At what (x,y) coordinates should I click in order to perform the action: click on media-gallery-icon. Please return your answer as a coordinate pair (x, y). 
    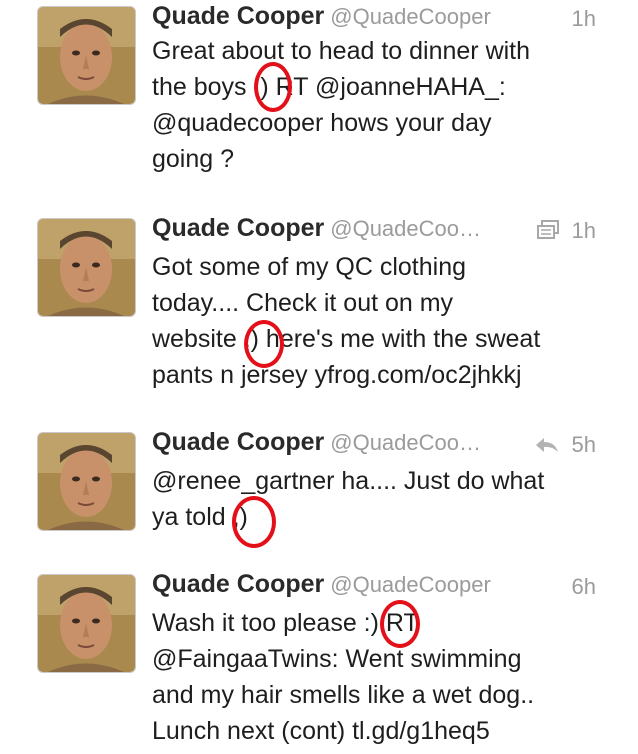
    Looking at the image, I should click on (548, 232).